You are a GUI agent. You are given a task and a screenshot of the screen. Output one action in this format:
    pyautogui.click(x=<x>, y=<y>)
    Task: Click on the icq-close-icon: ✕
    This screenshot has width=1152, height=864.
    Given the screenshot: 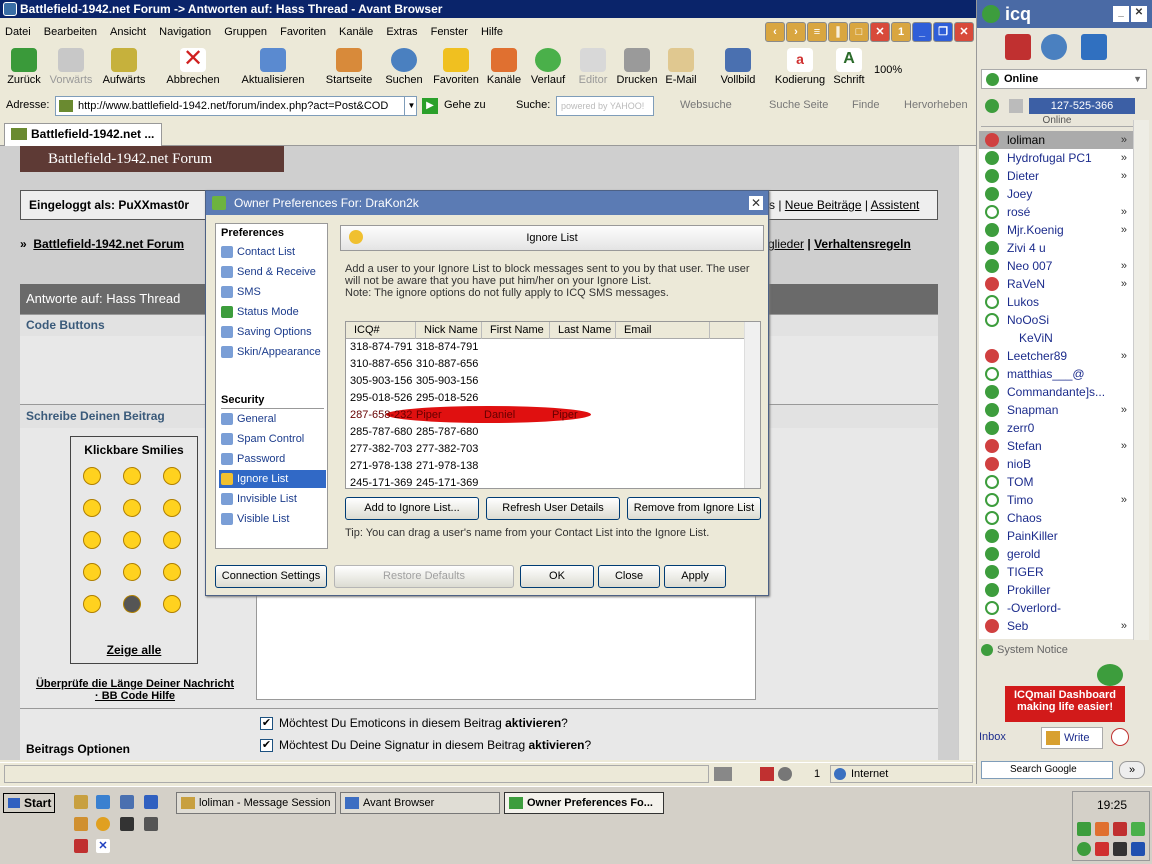 What is the action you would take?
    pyautogui.click(x=1139, y=14)
    